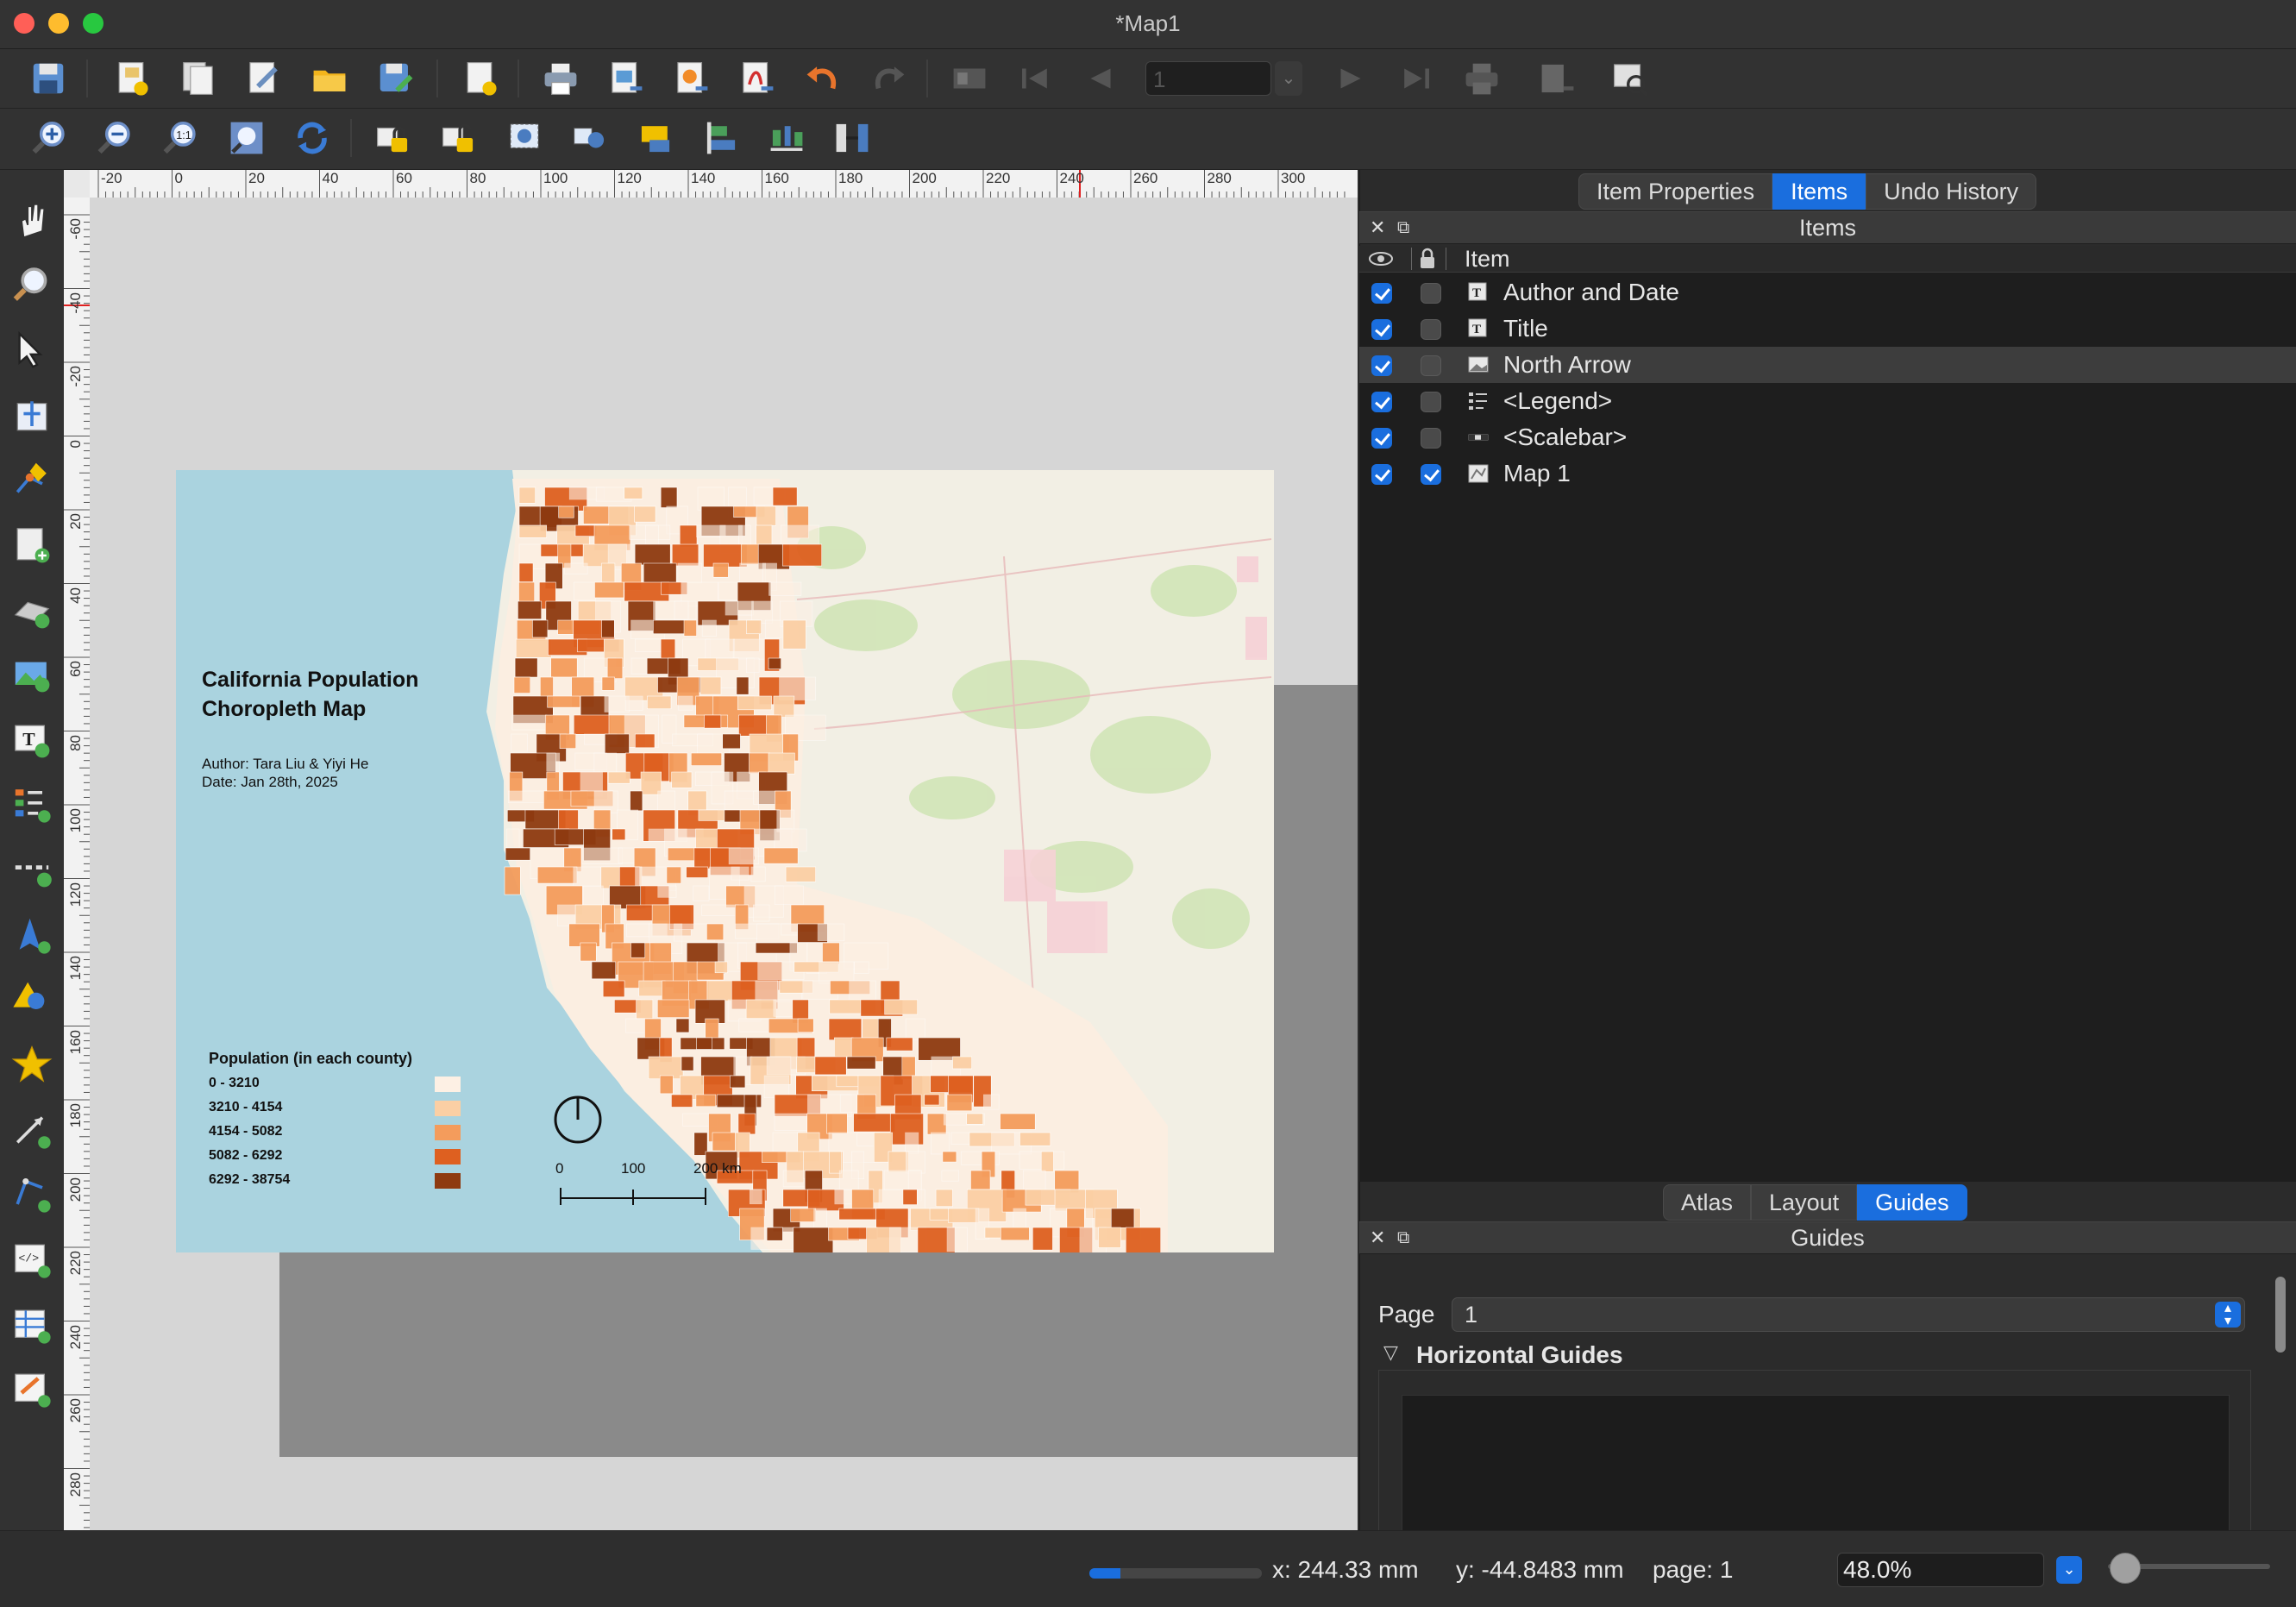 Image resolution: width=2296 pixels, height=1607 pixels. What do you see at coordinates (32, 611) in the screenshot?
I see `add-3d-map-icon` at bounding box center [32, 611].